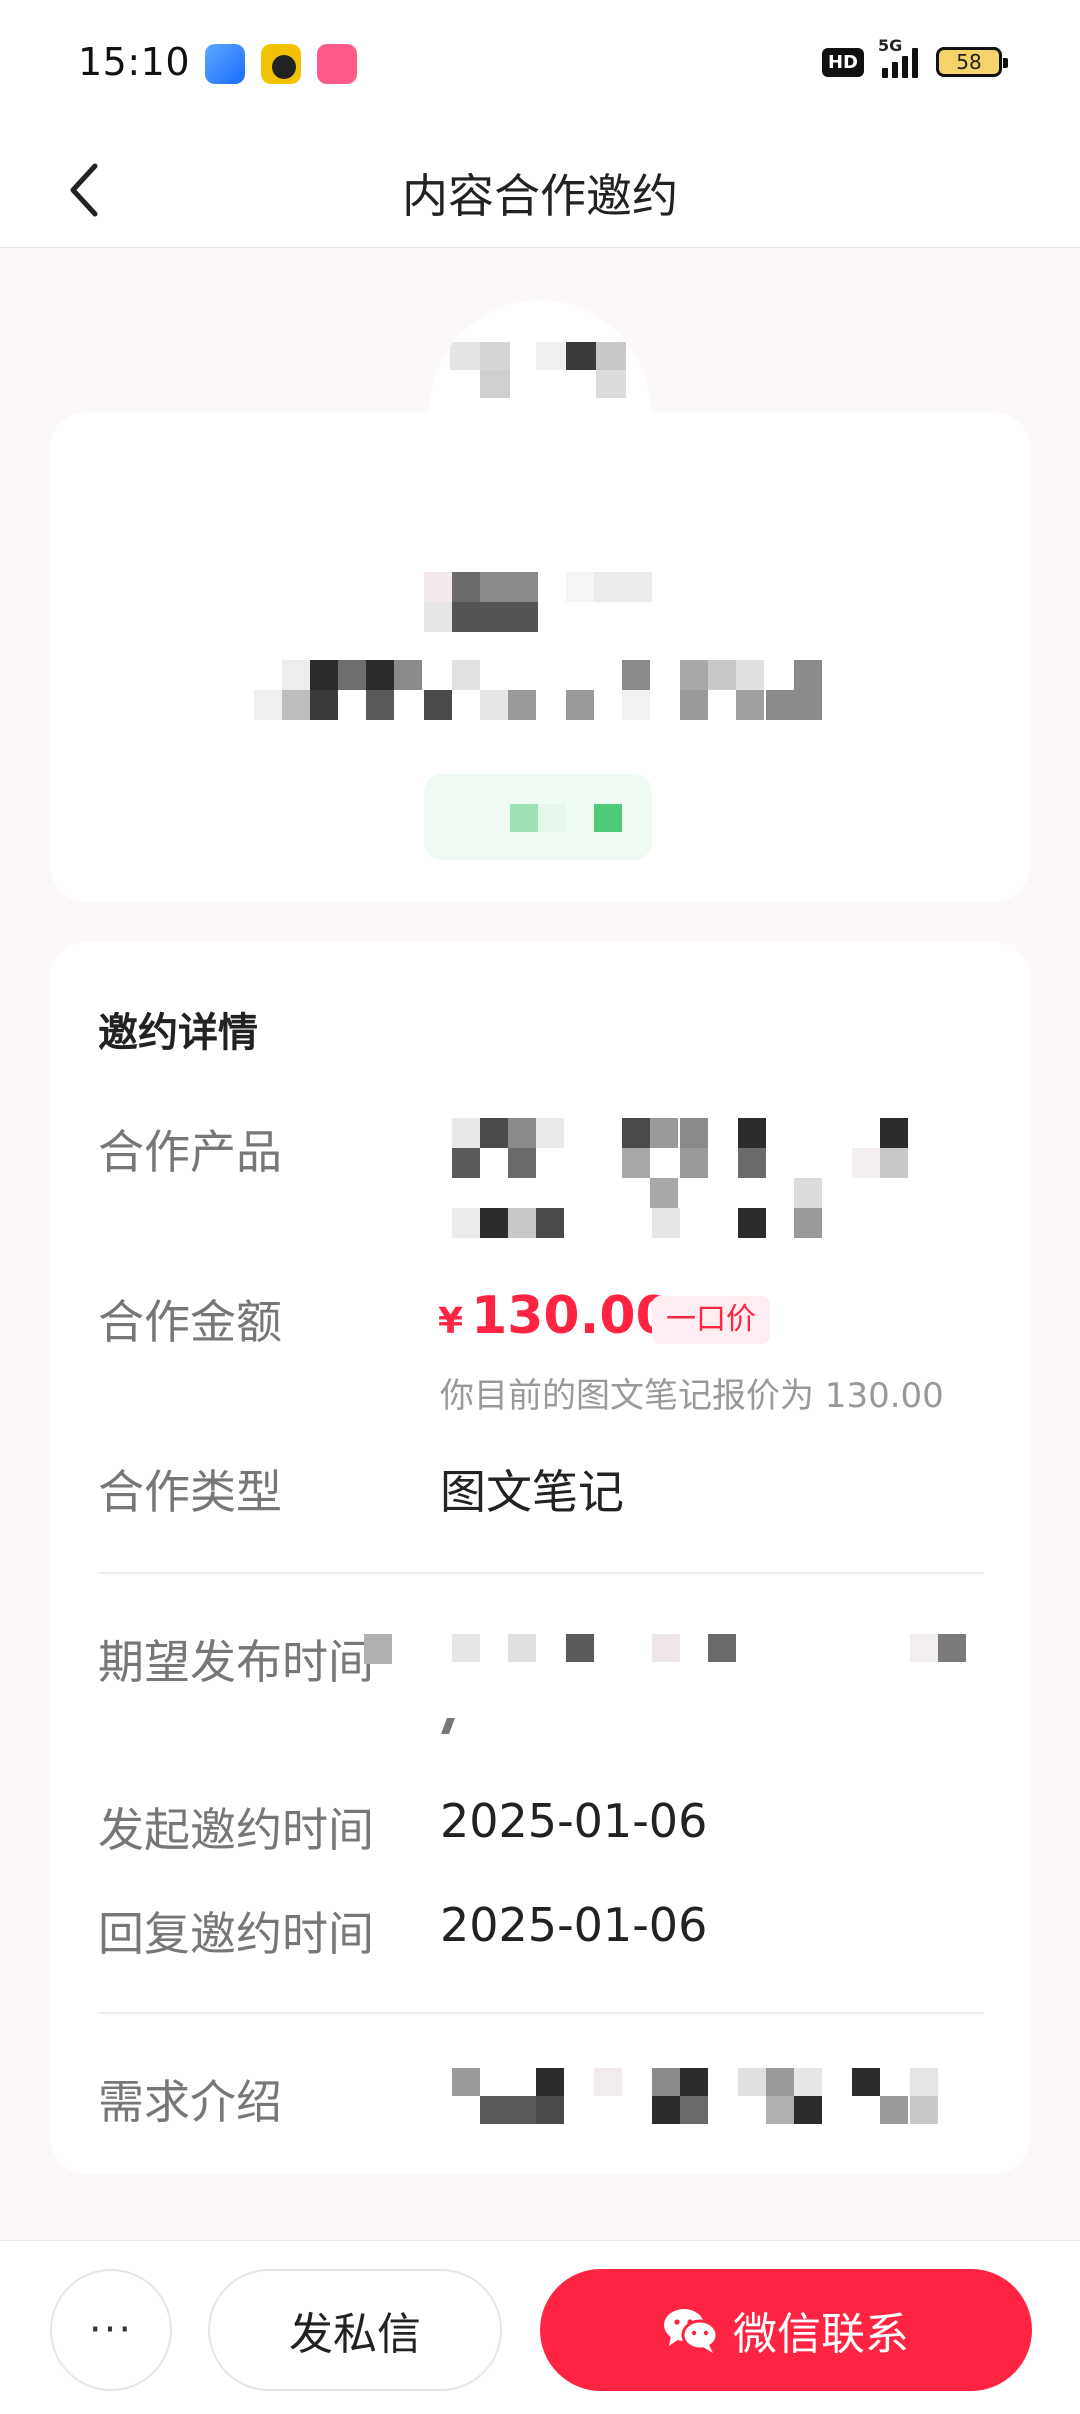  I want to click on reply-time-value: 2025-01-06, so click(574, 1925).